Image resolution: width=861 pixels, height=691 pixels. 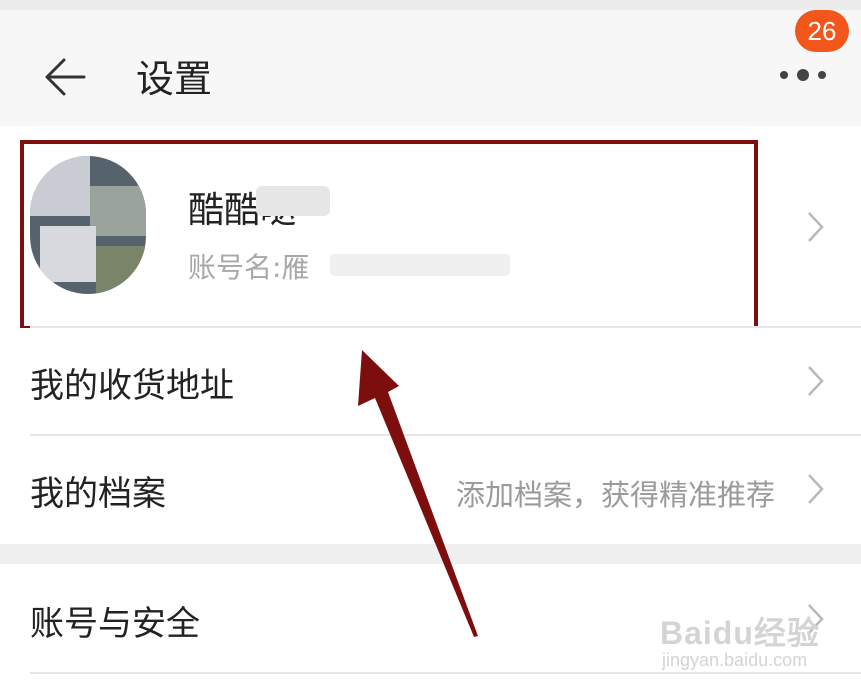 I want to click on top-strip, so click(x=430, y=5).